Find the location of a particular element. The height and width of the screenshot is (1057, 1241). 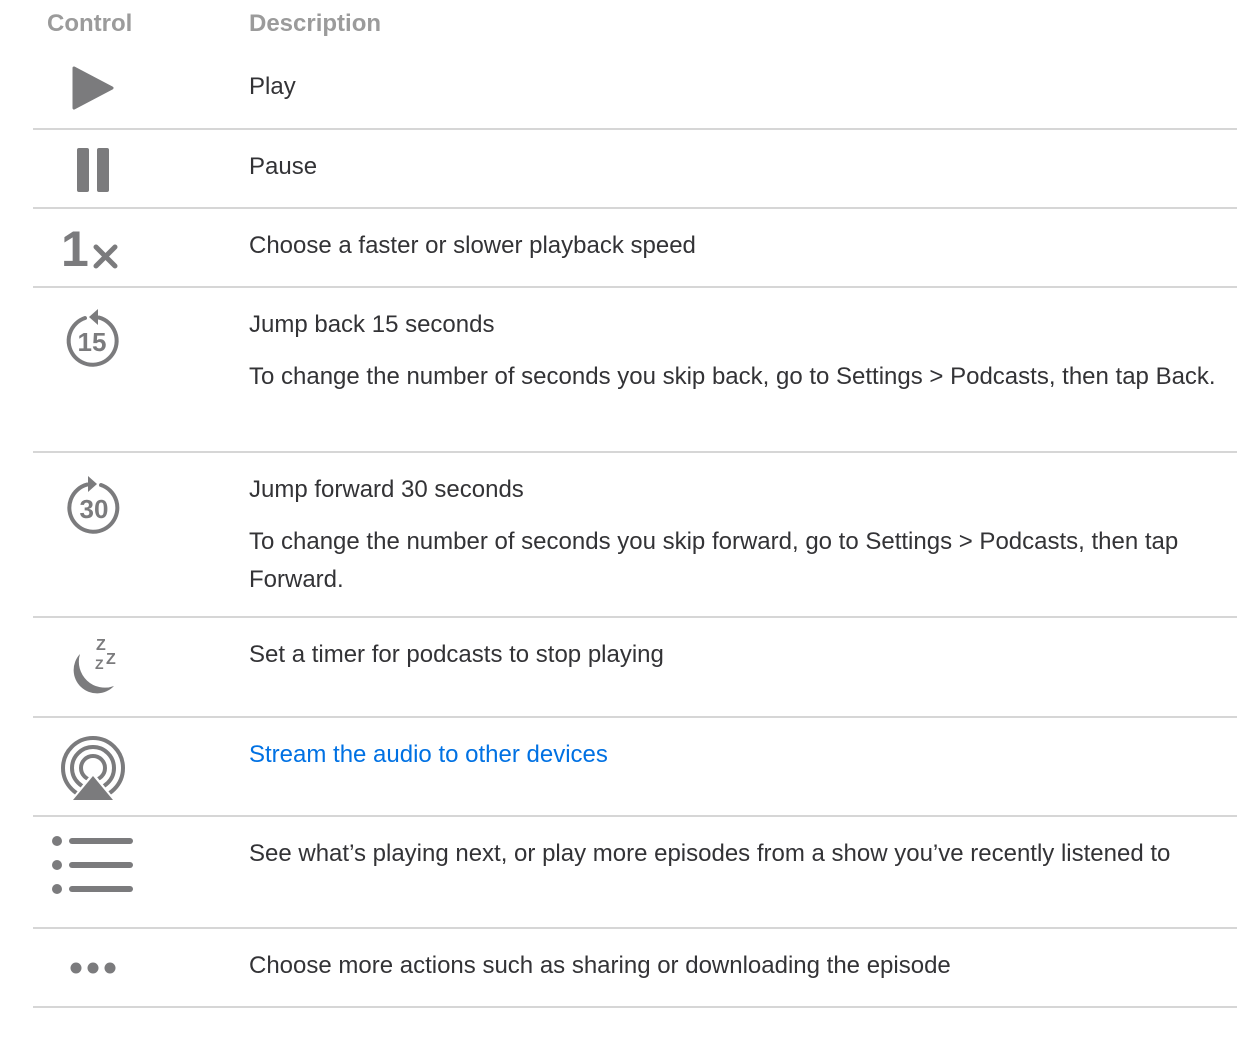

row-description: Jump forward 30 seconds is located at coordinates (386, 489).